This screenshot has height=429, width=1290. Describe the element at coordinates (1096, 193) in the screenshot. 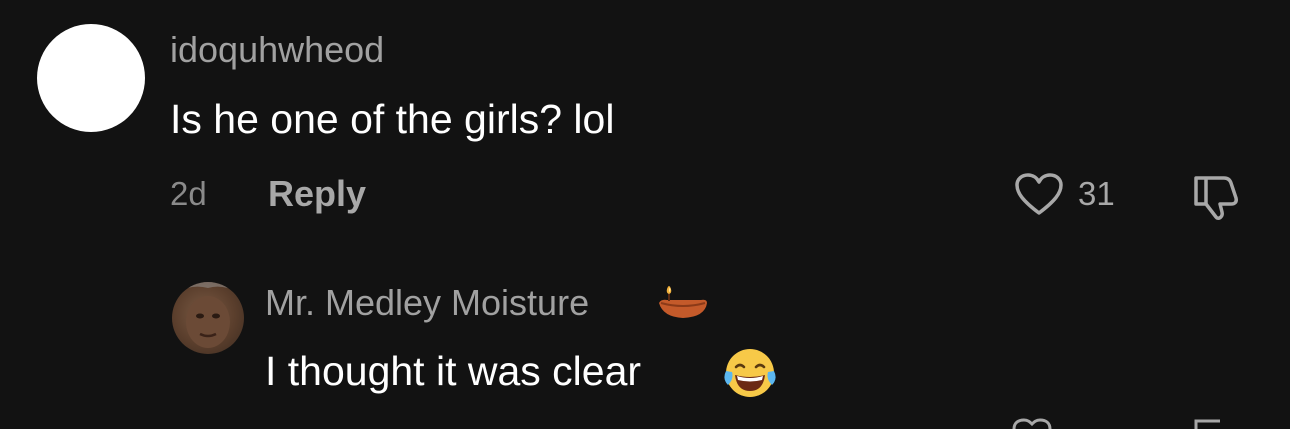

I see `like-count: 31` at that location.